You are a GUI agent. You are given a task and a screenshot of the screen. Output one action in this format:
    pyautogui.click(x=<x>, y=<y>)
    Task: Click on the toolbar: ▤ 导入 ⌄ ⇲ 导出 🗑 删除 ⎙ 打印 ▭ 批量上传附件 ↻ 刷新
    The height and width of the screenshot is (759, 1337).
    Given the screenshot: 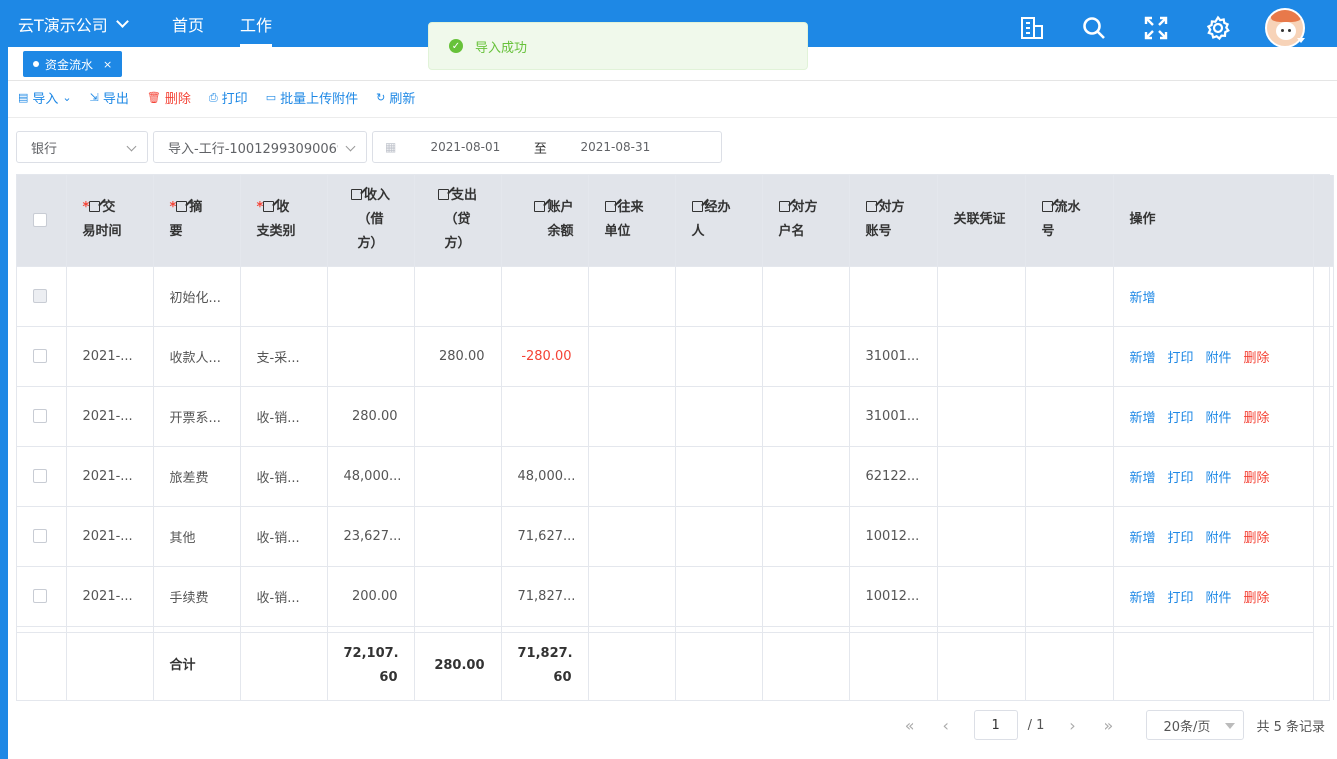 What is the action you would take?
    pyautogui.click(x=216, y=98)
    